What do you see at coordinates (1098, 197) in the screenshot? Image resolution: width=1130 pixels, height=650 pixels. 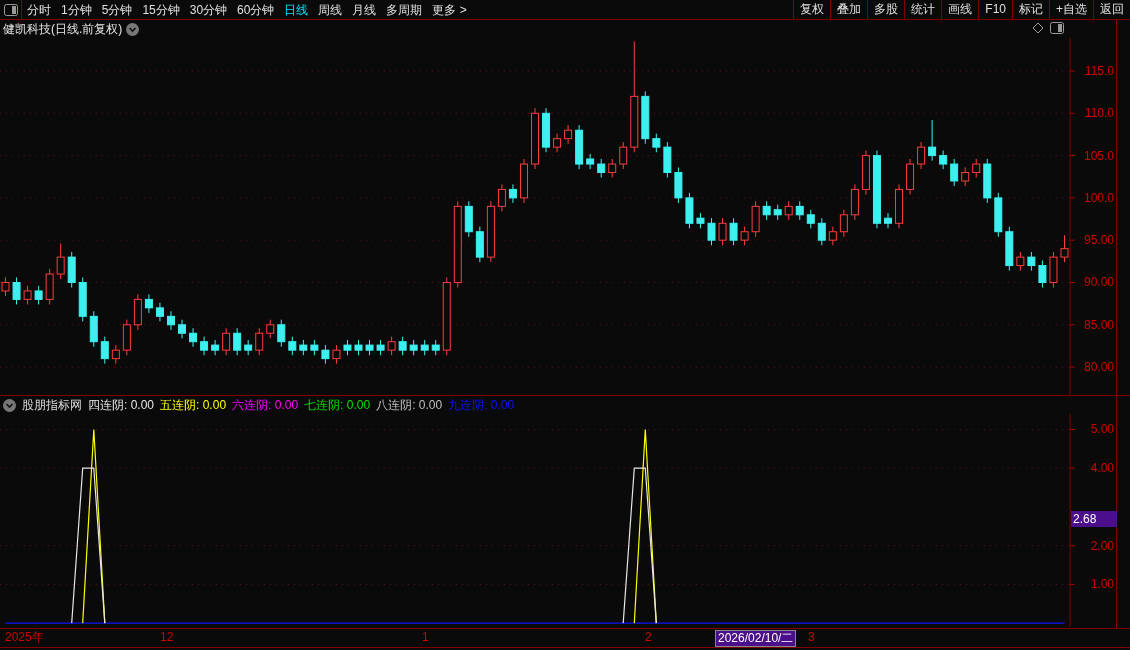 I see `axis-label: 100.0` at bounding box center [1098, 197].